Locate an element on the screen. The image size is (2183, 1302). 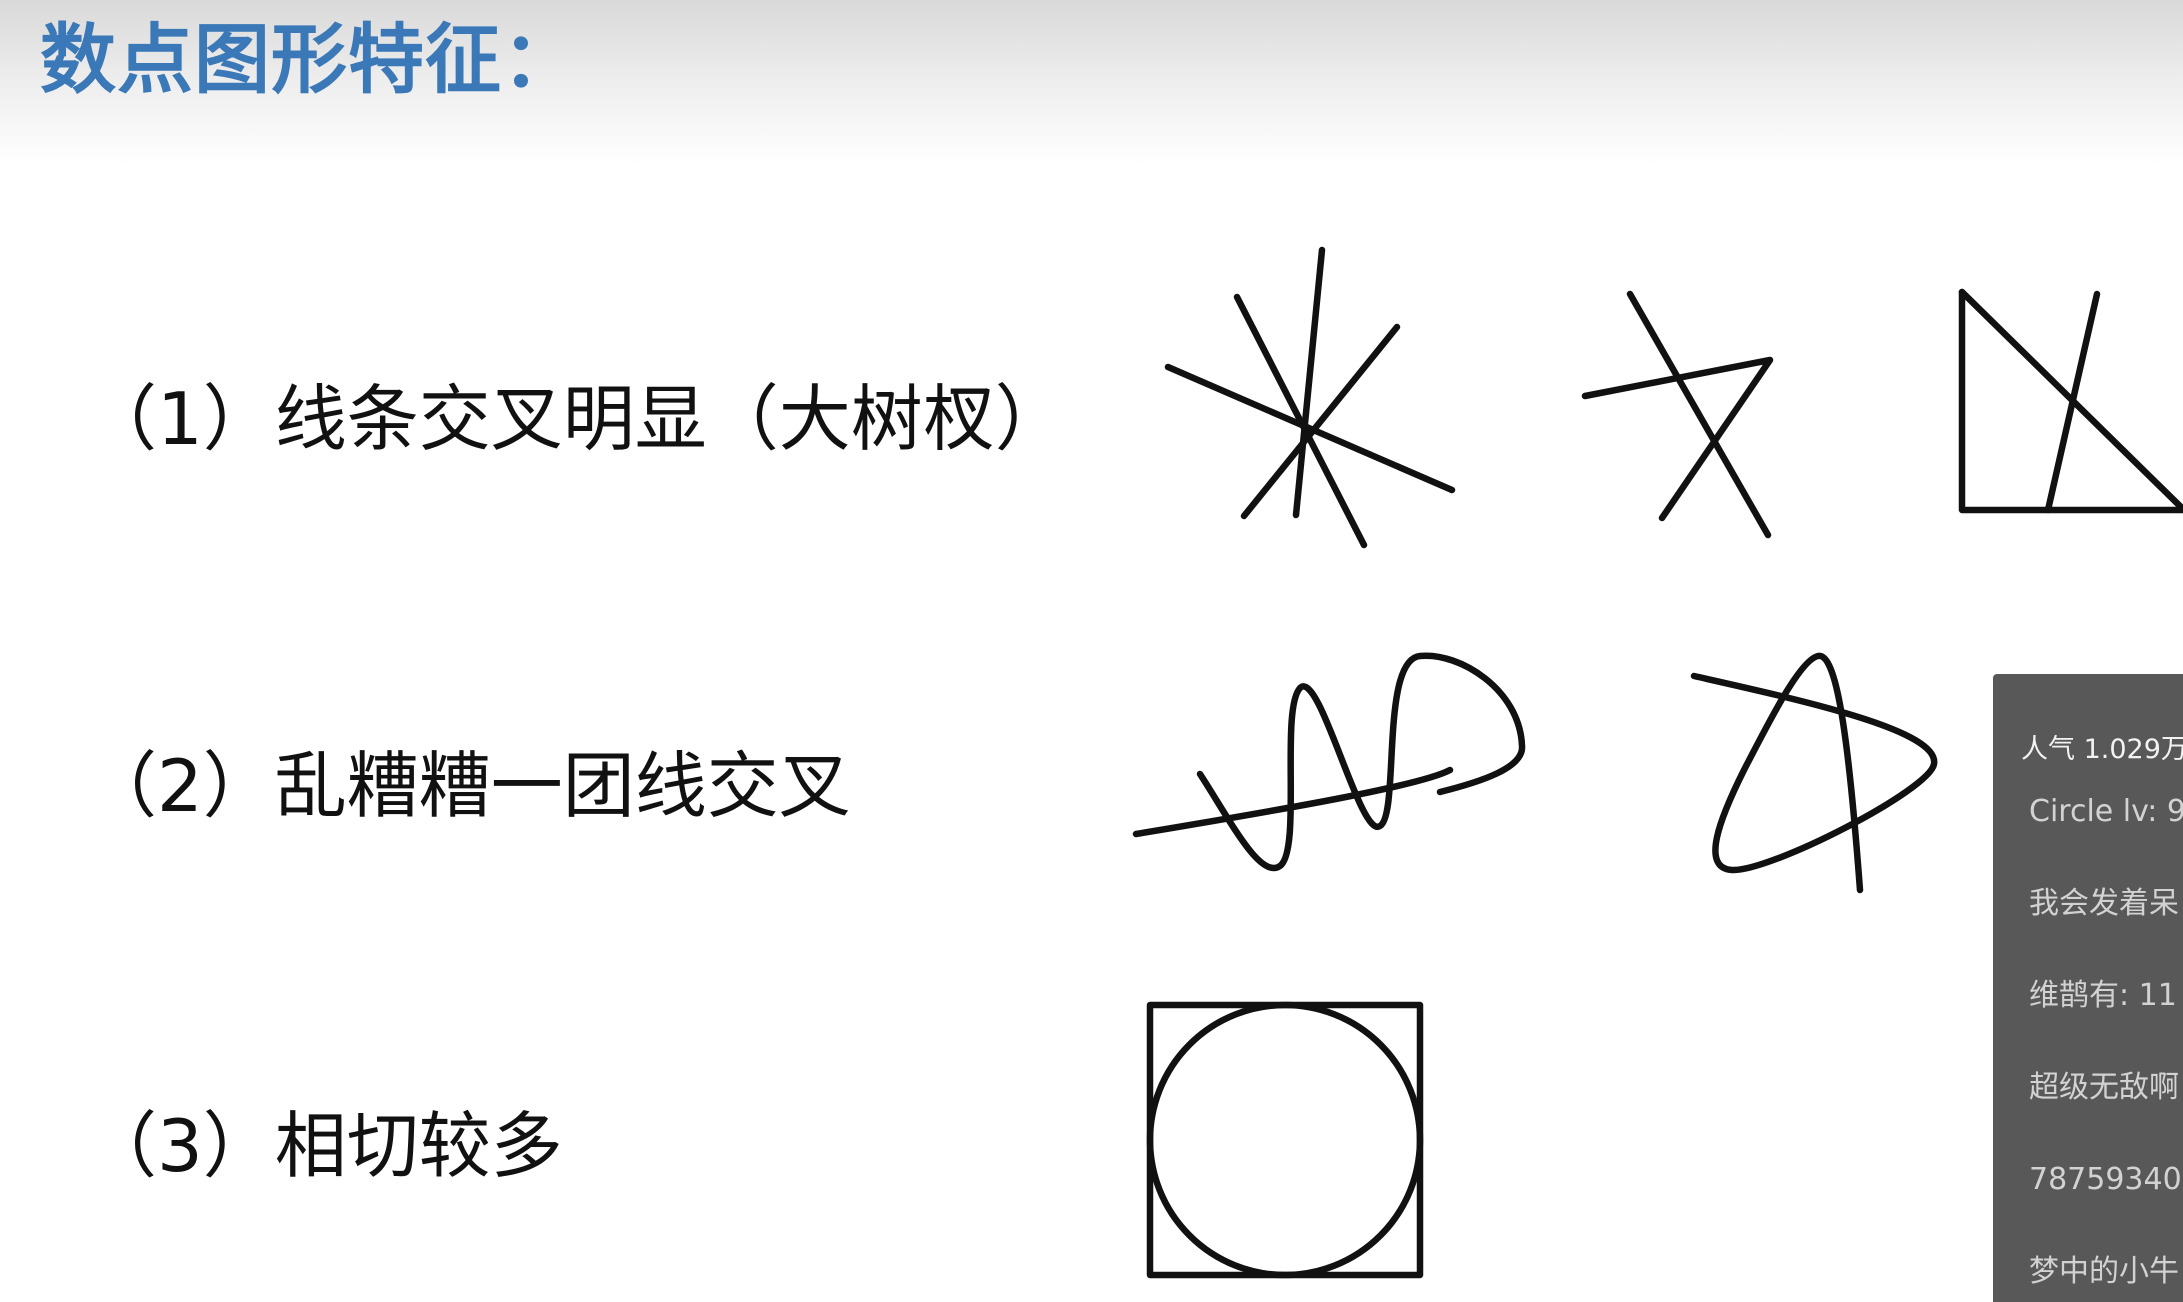
chat-message: 梦中的小牛 is located at coordinates (2104, 1271).